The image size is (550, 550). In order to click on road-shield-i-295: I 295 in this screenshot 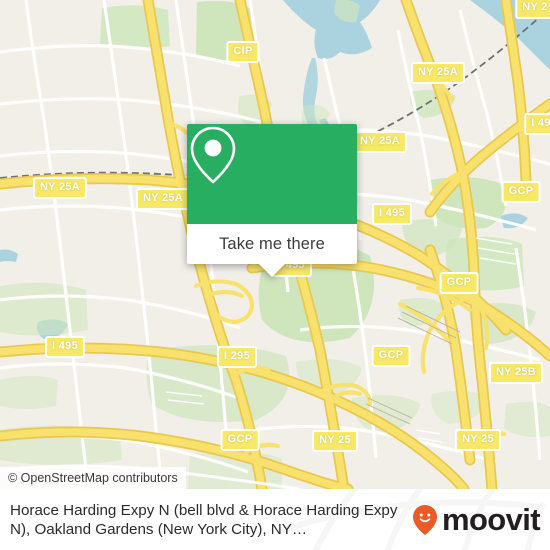, I will do `click(237, 357)`.